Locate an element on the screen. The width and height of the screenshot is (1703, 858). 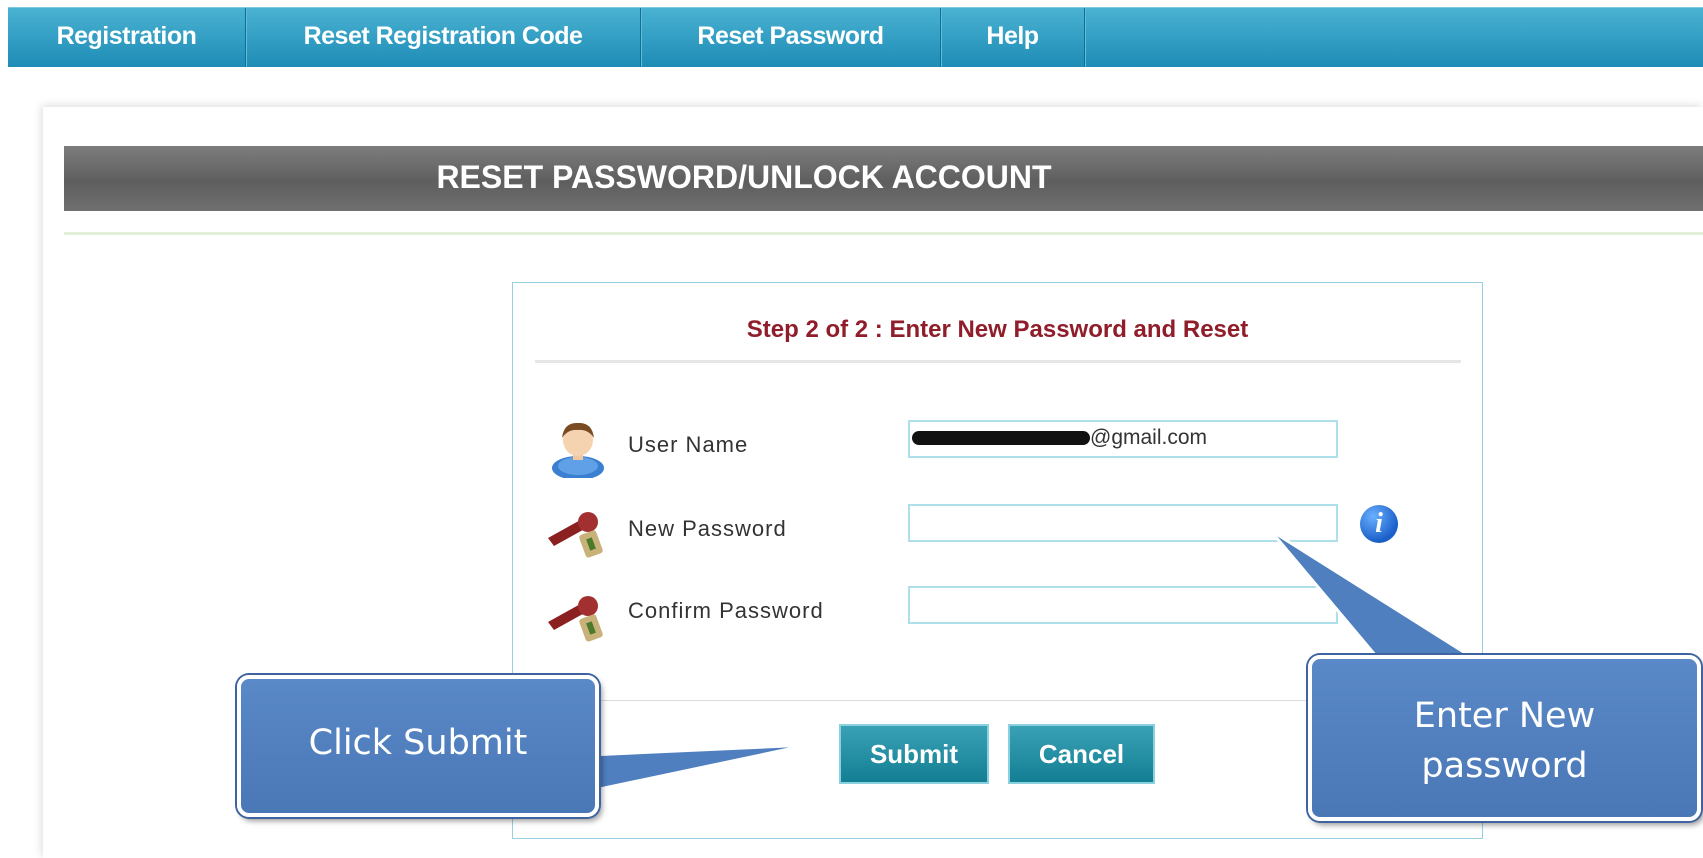
submit-callout-pointer is located at coordinates (698, 767).